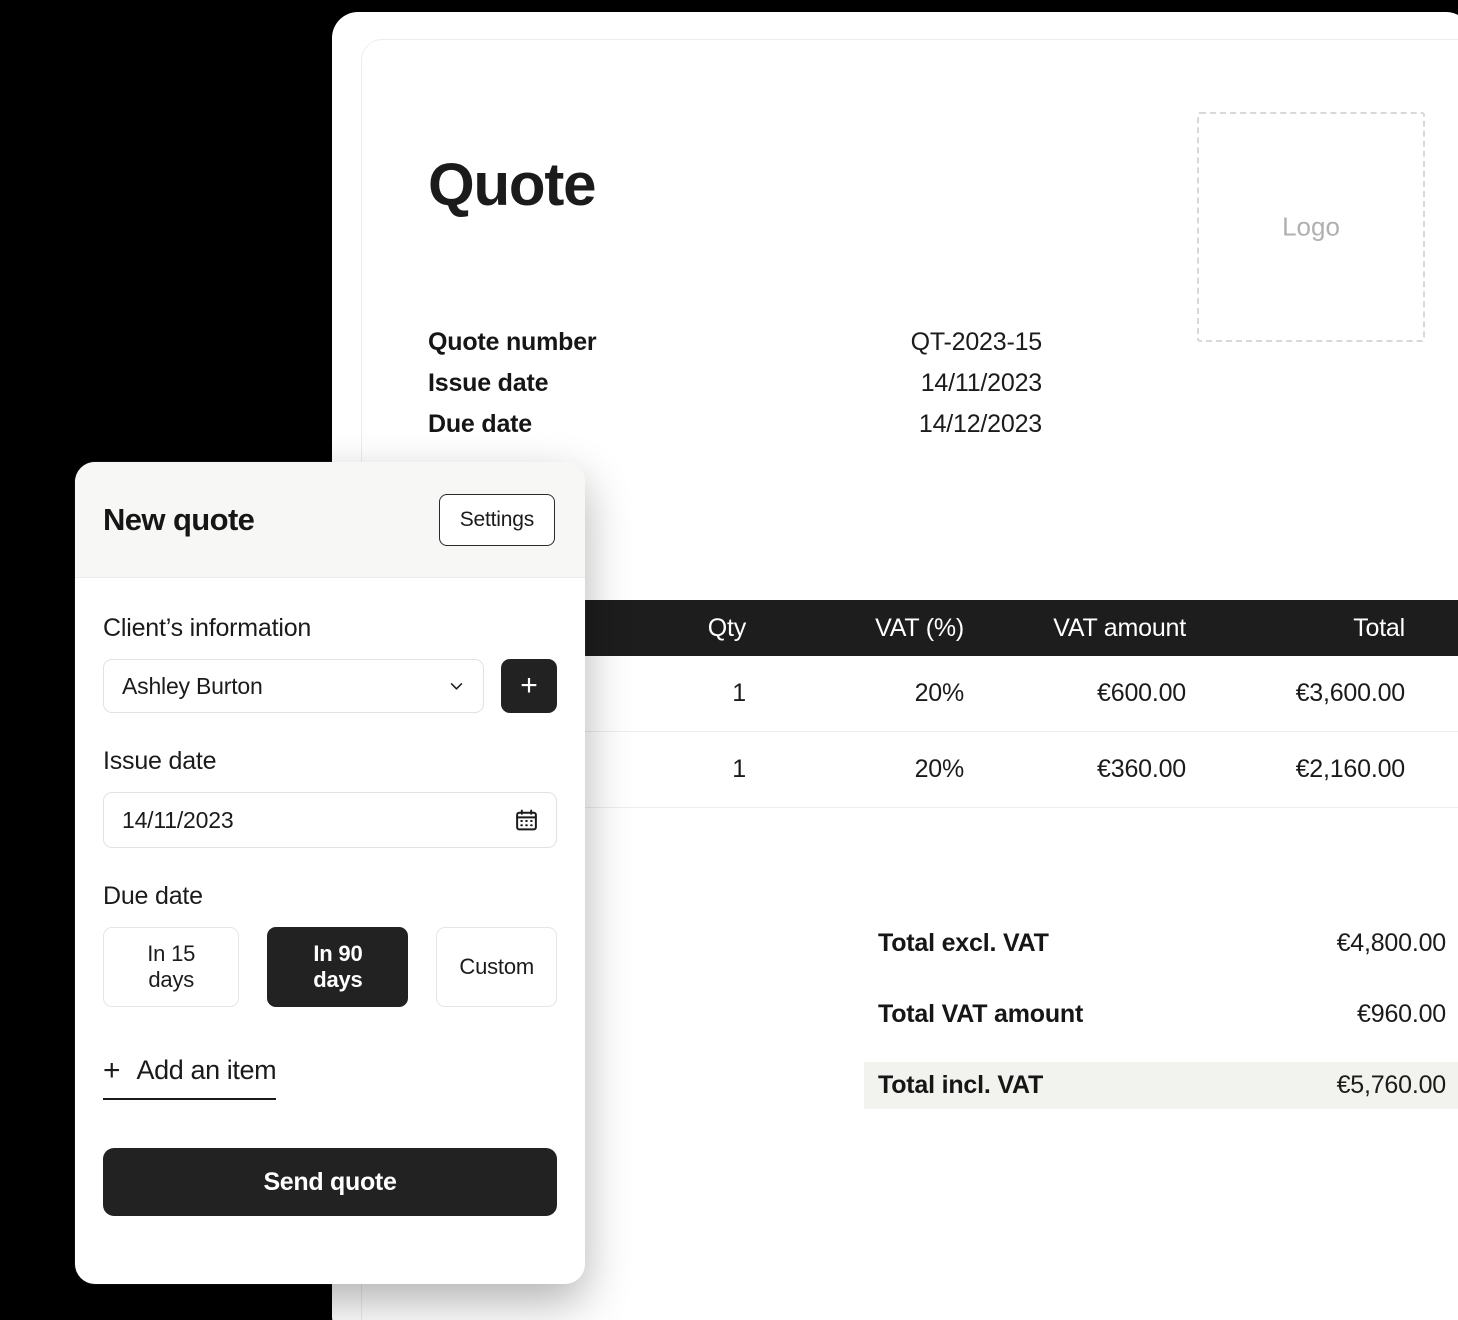 The height and width of the screenshot is (1320, 1458). Describe the element at coordinates (1161, 1085) in the screenshot. I see `totals-row-incl-vat: Total incl. VAT €5,760.00` at that location.